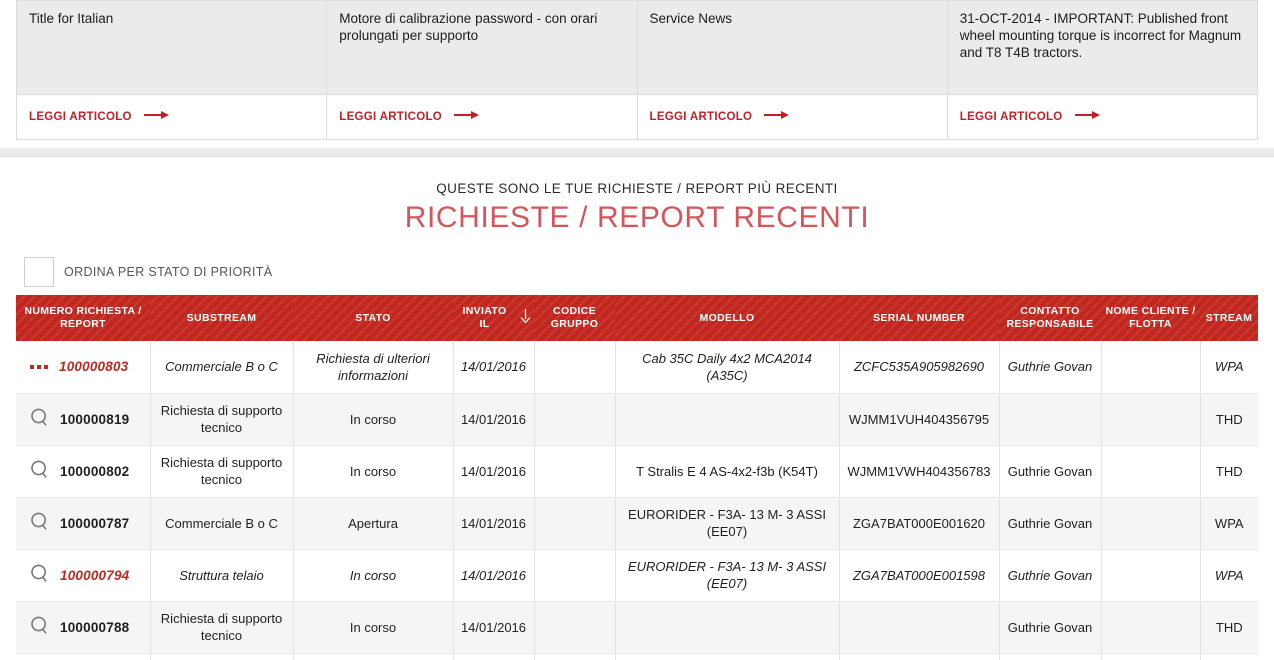 The image size is (1274, 660). I want to click on column-header-stato: STATO, so click(373, 318).